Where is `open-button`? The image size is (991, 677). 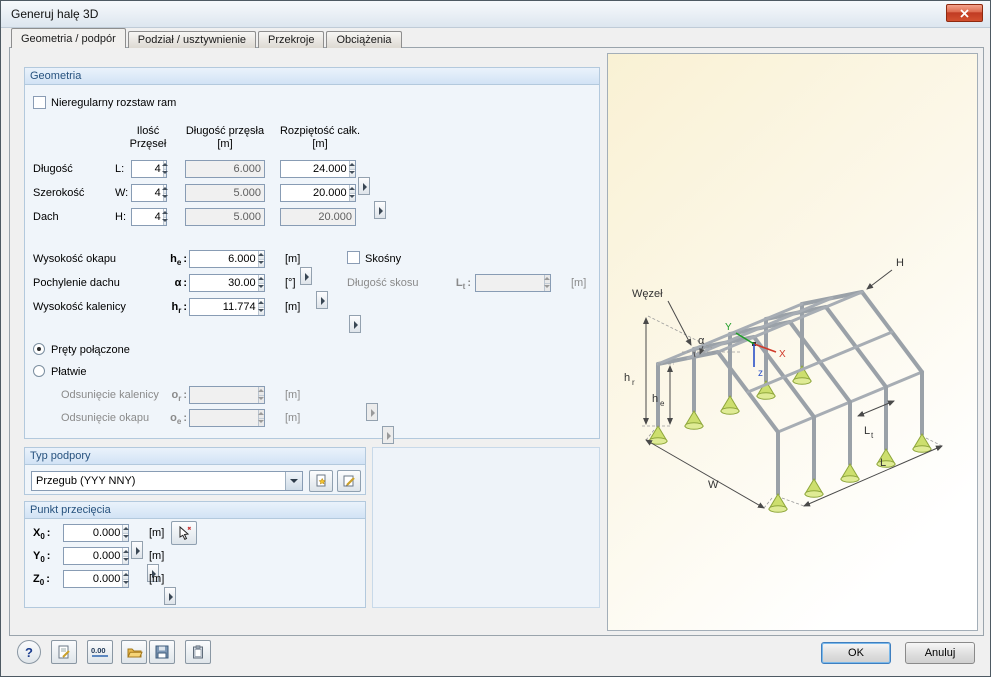 open-button is located at coordinates (134, 652).